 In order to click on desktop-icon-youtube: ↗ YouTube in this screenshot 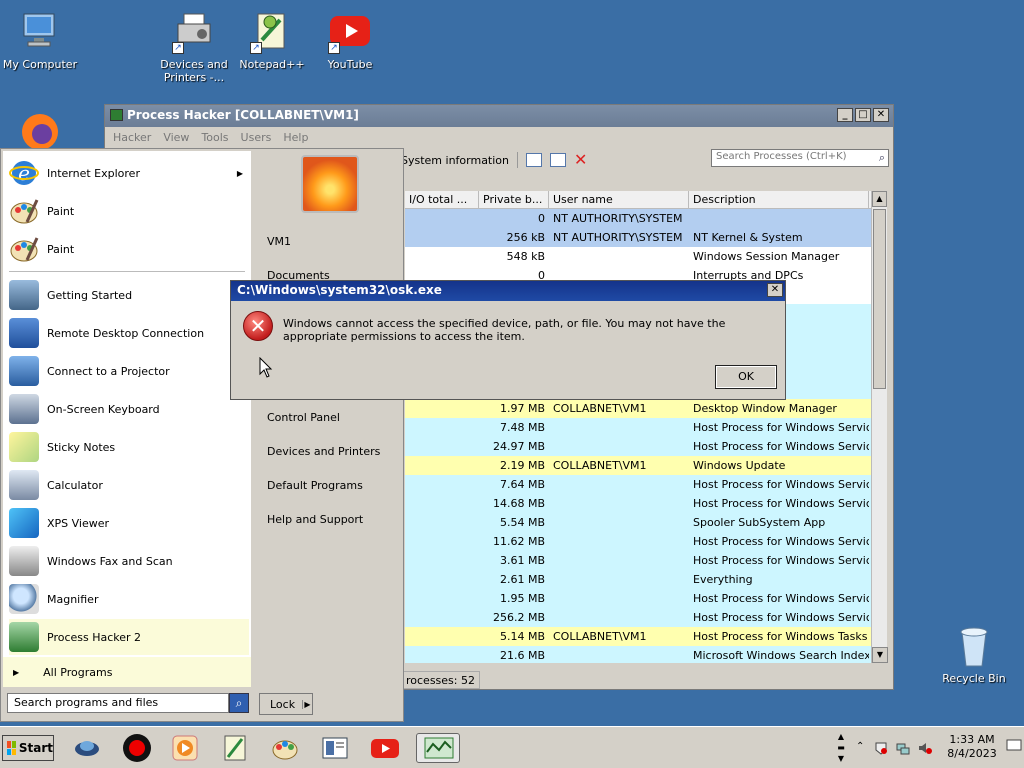, I will do `click(350, 40)`.